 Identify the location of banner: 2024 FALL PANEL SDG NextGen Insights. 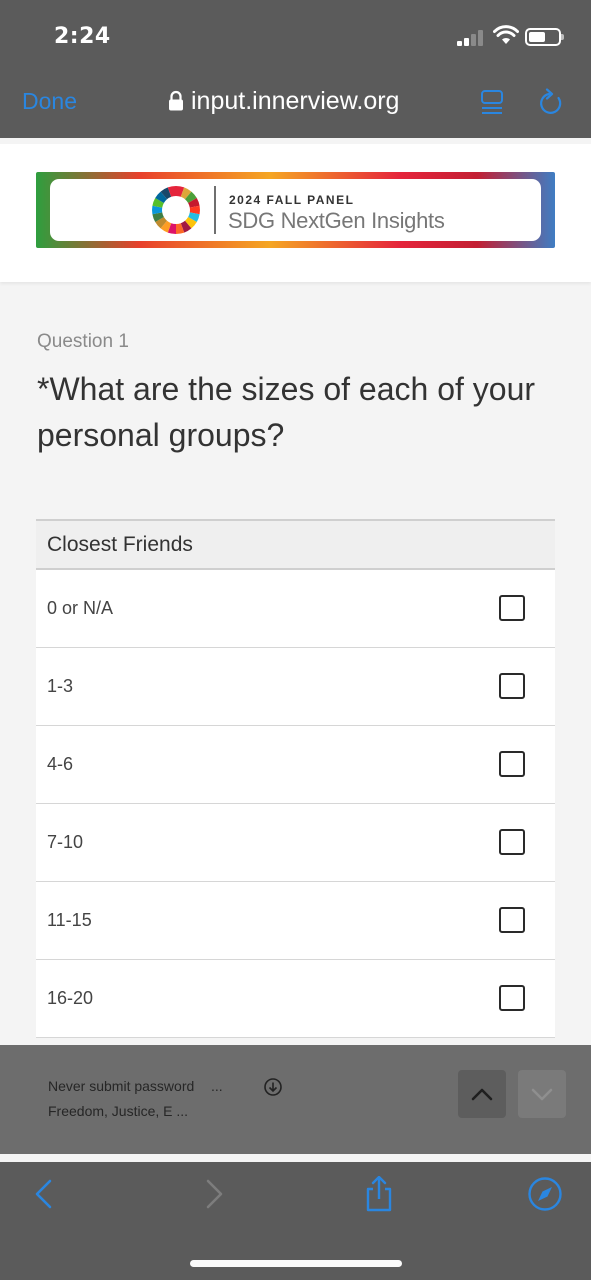
(295, 210).